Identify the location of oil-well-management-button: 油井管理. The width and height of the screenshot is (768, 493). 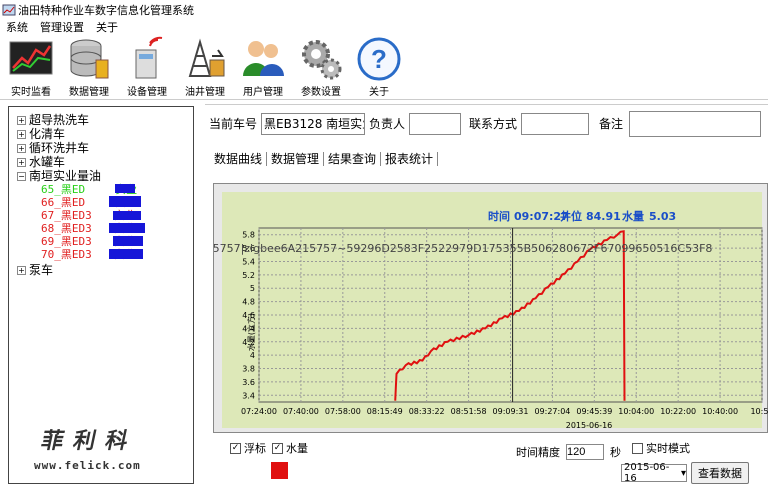
(205, 67).